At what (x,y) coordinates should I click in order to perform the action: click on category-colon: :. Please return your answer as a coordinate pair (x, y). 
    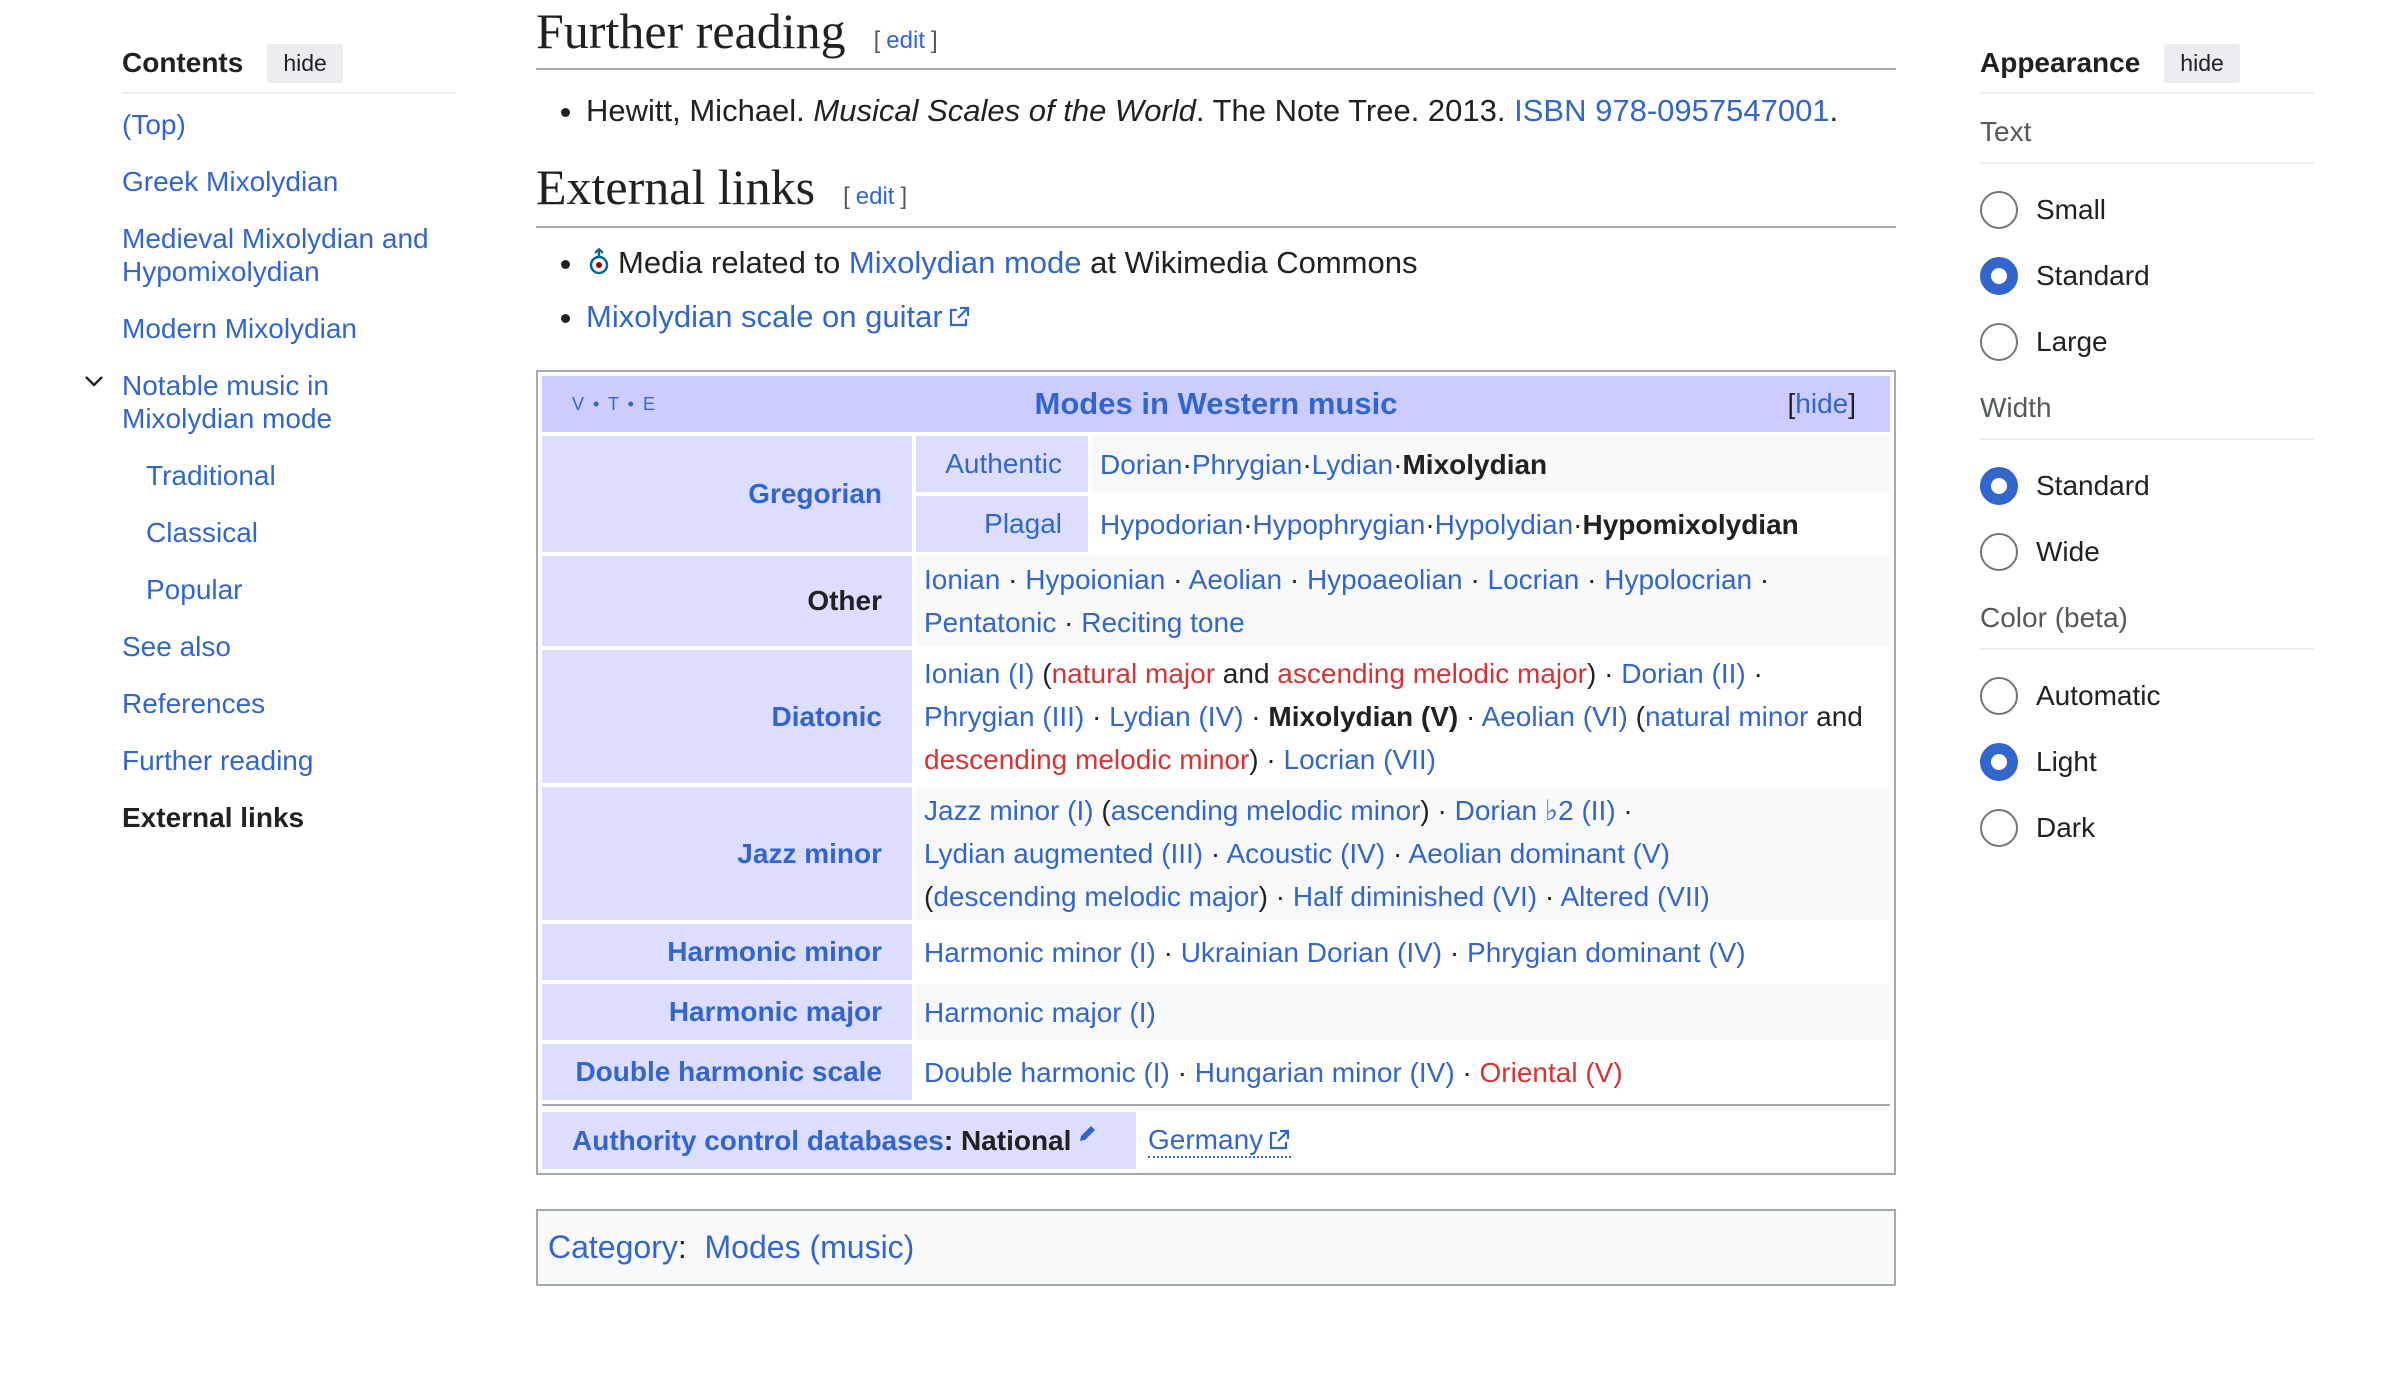
    Looking at the image, I should click on (682, 1247).